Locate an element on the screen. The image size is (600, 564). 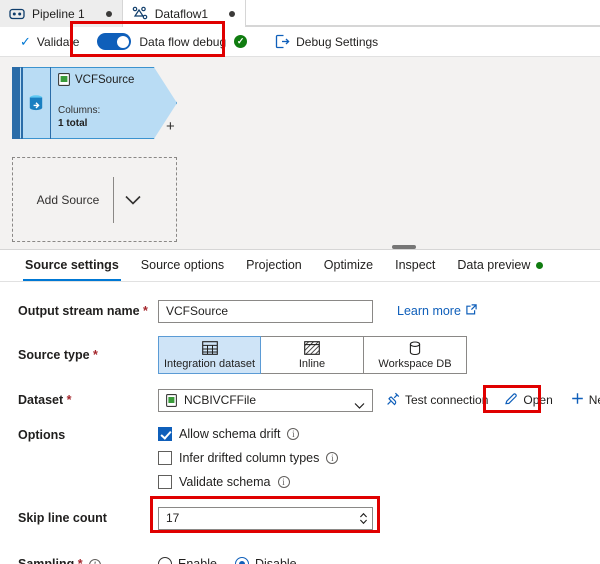
toggle-switch is located at coordinates (114, 41).